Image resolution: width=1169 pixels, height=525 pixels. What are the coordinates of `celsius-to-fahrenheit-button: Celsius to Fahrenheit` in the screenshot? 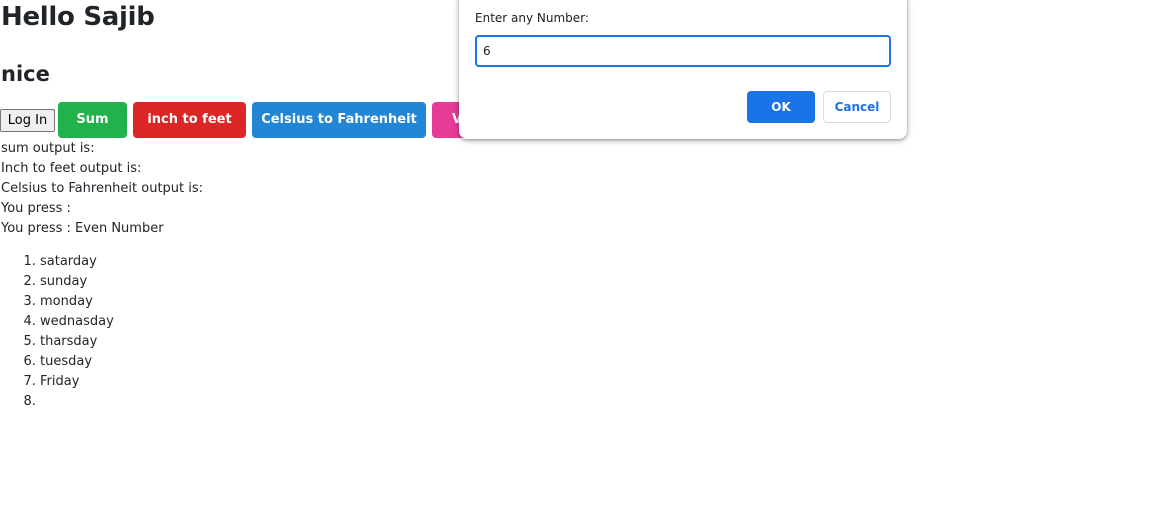 It's located at (339, 120).